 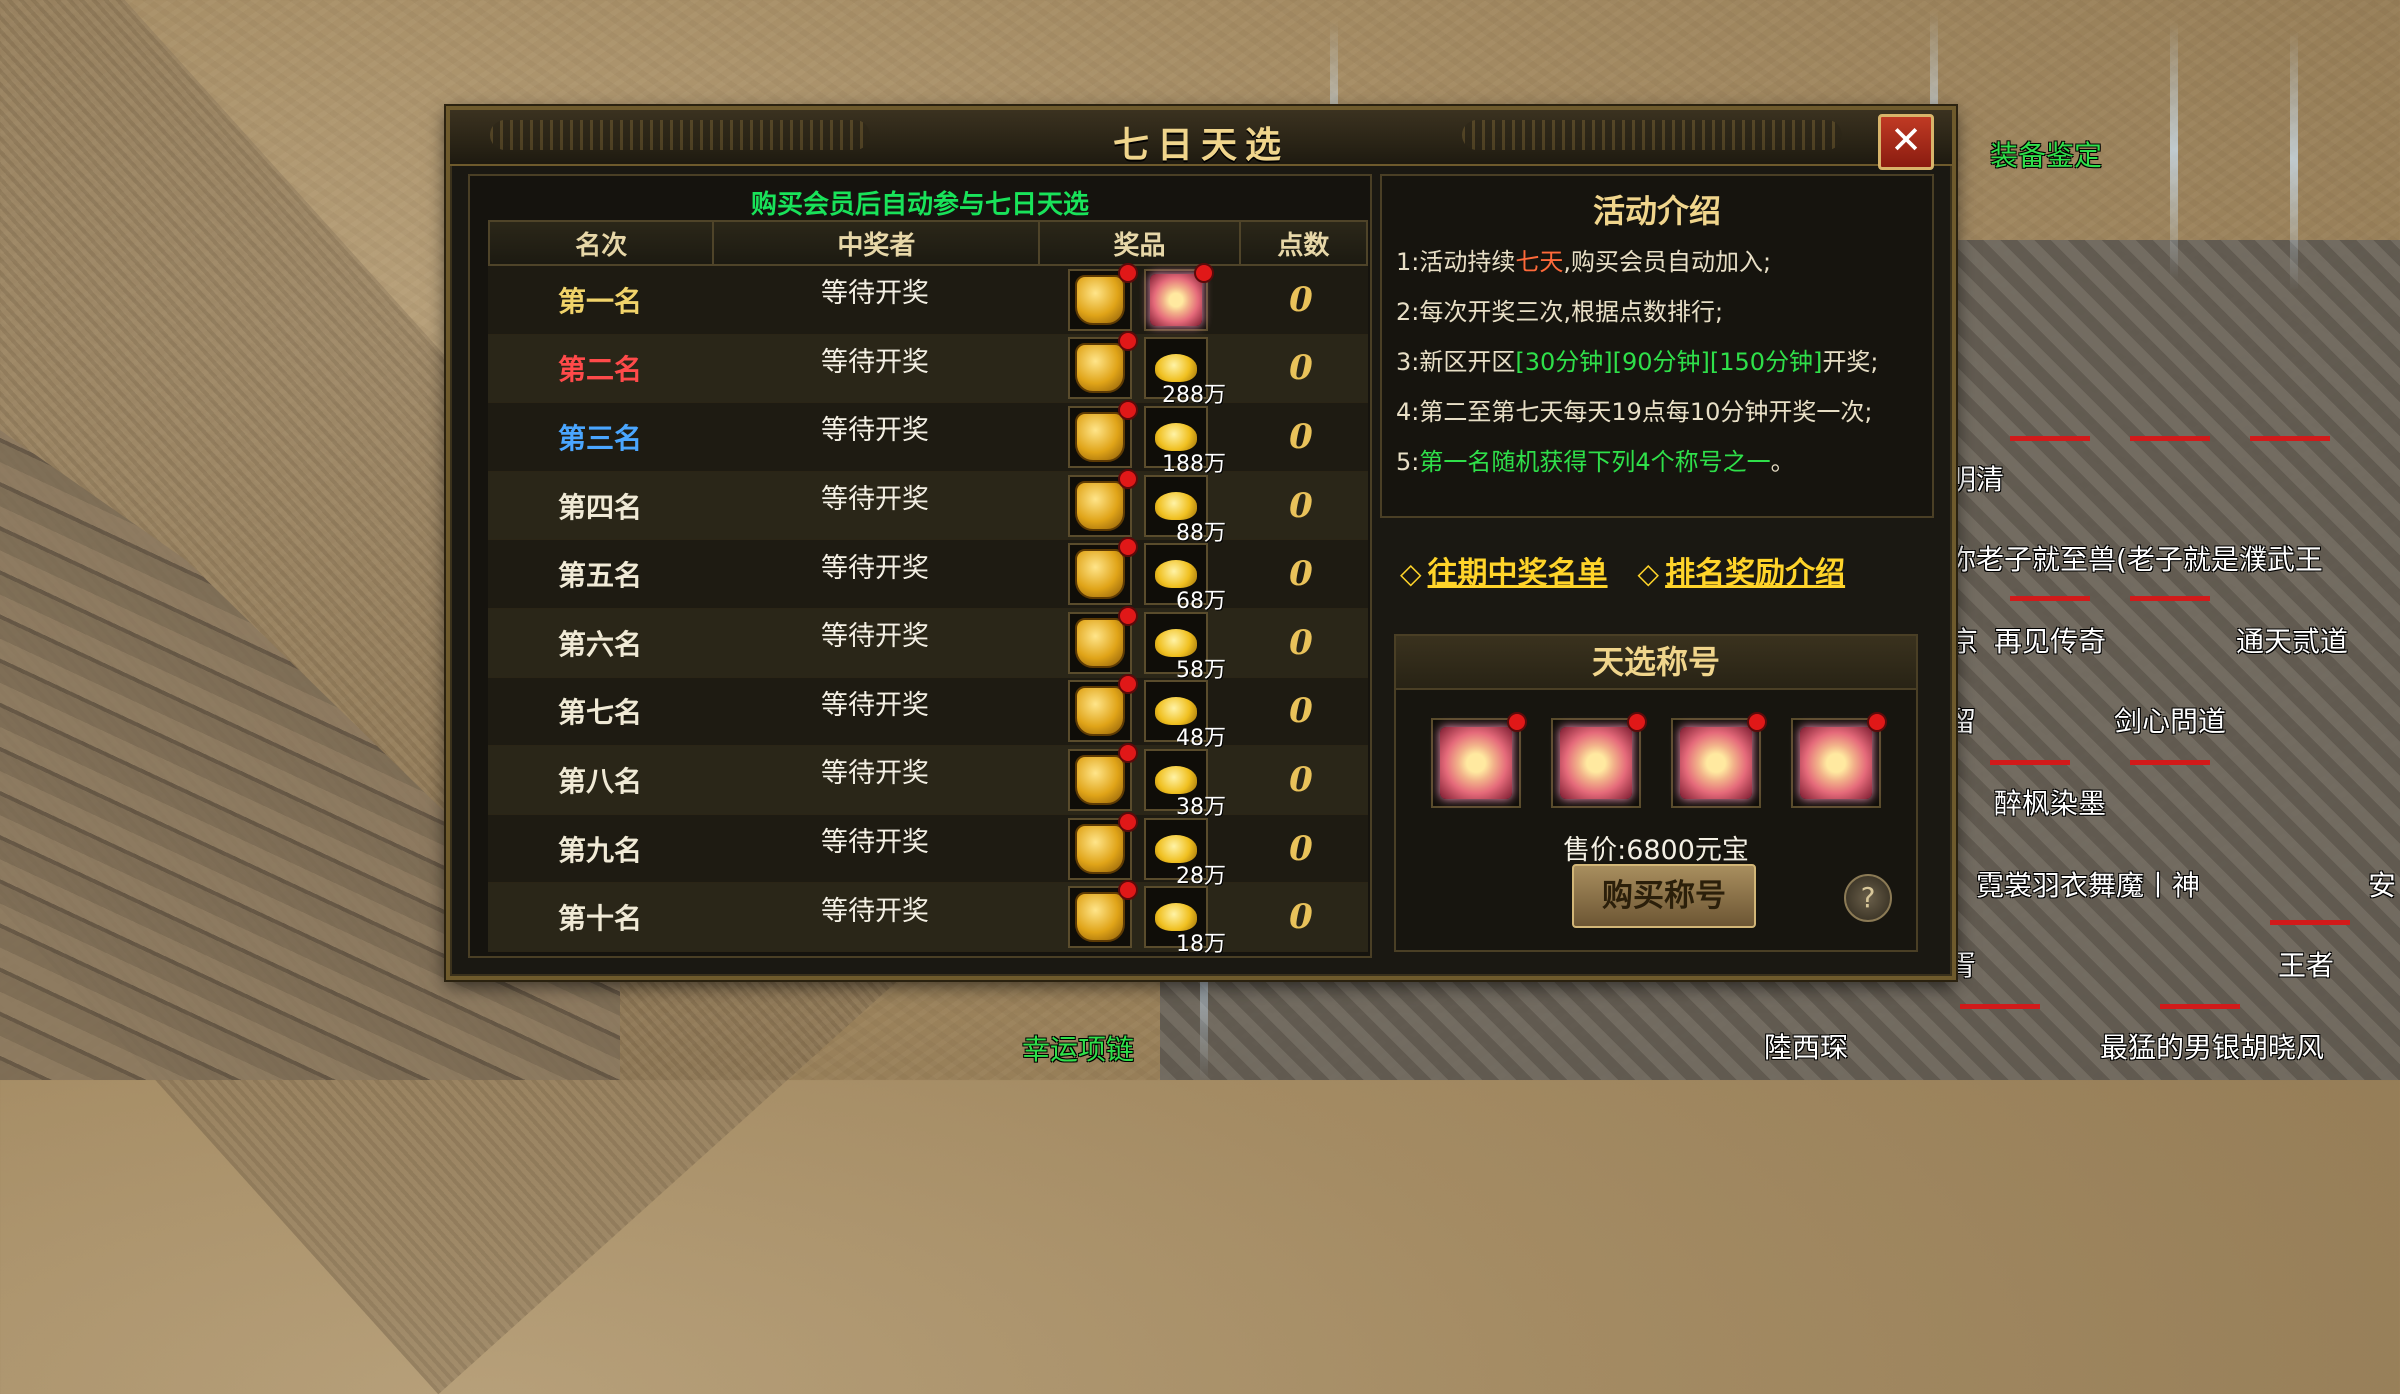 I want to click on rank-label: 第八名, so click(x=599, y=781).